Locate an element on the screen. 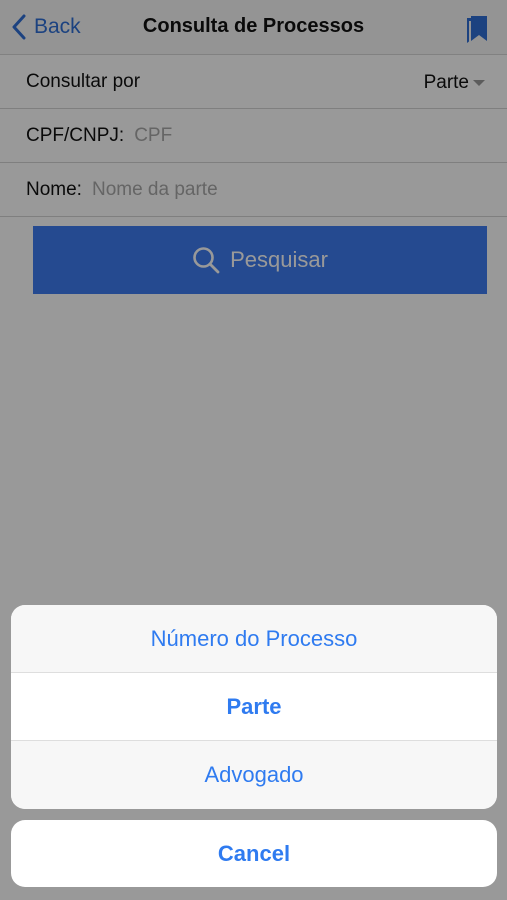 The height and width of the screenshot is (900, 507). option-advogado: Advogado is located at coordinates (254, 775).